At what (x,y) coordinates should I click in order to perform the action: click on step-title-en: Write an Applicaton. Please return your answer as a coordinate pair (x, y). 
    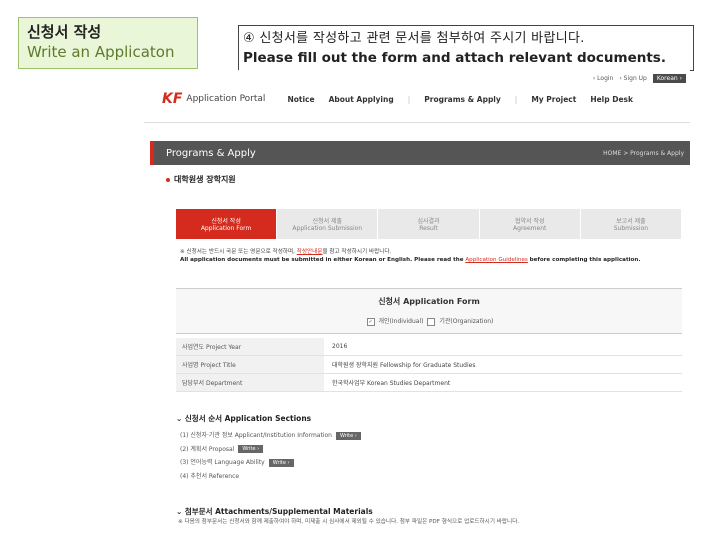
    Looking at the image, I should click on (101, 52).